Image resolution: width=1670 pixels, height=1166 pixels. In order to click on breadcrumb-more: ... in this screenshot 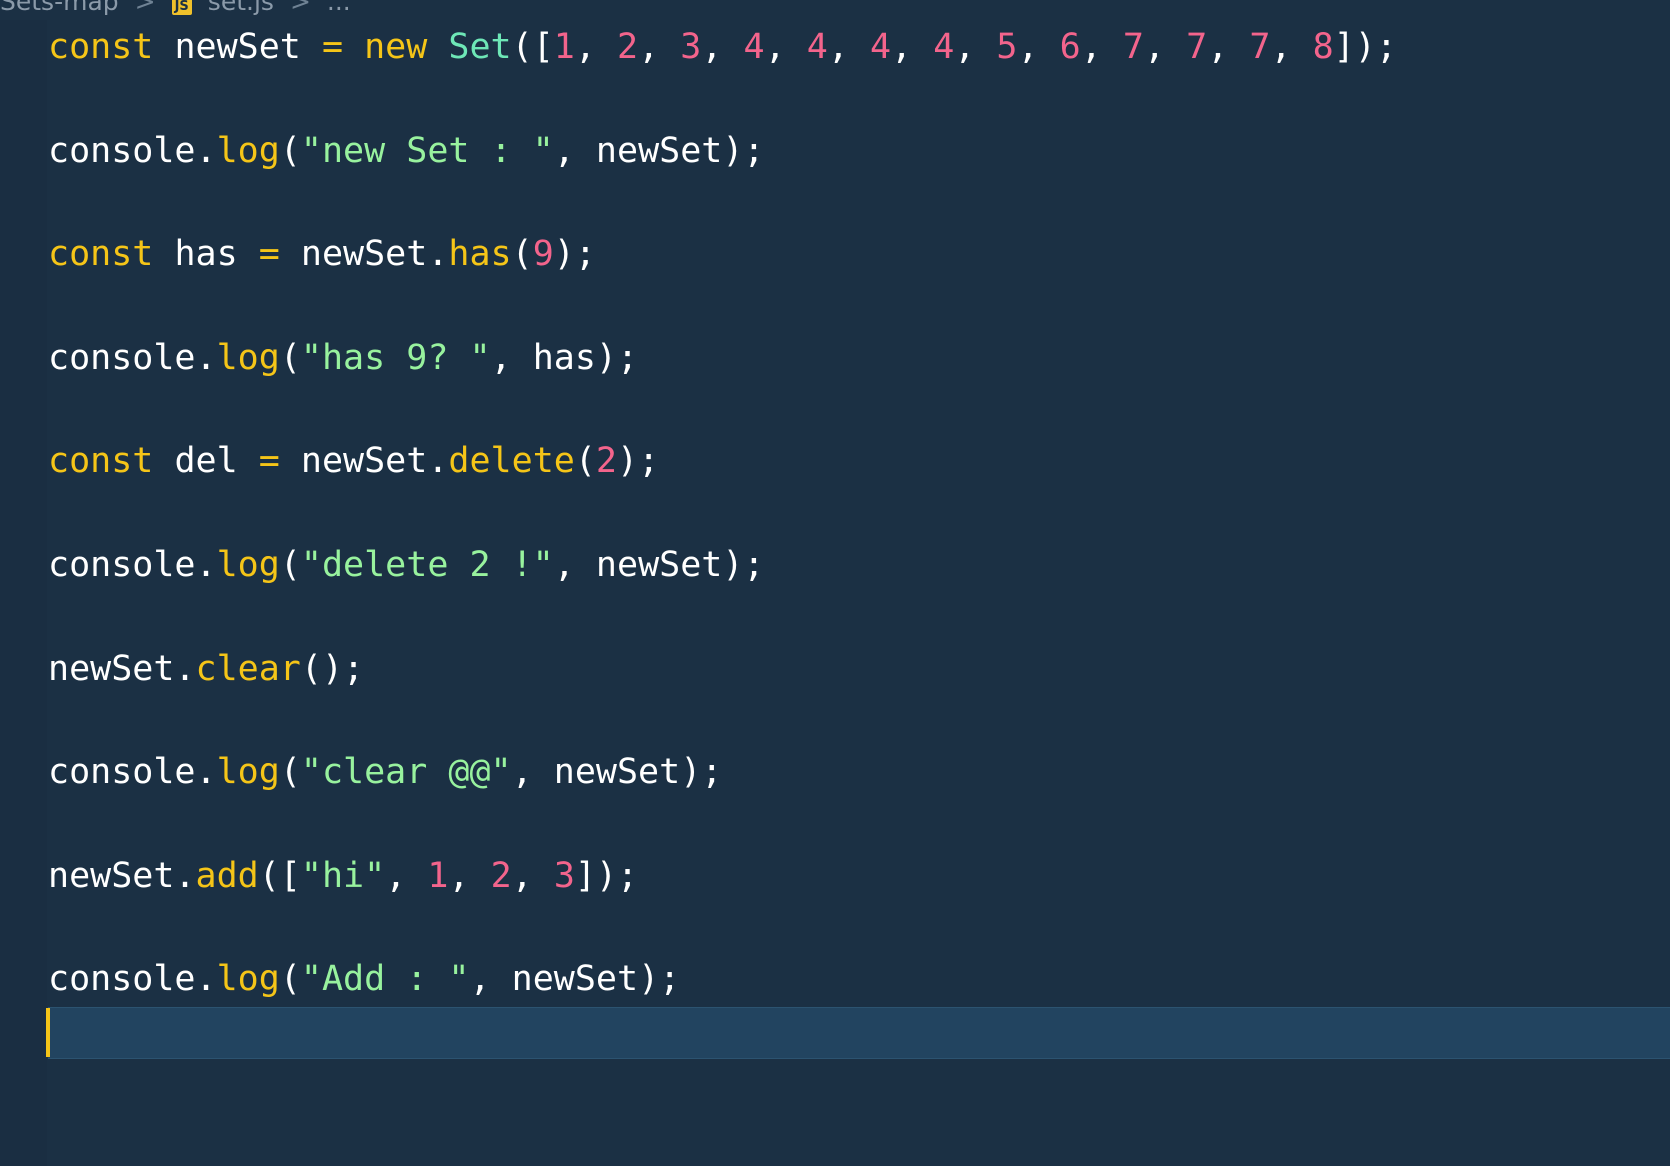, I will do `click(339, 8)`.